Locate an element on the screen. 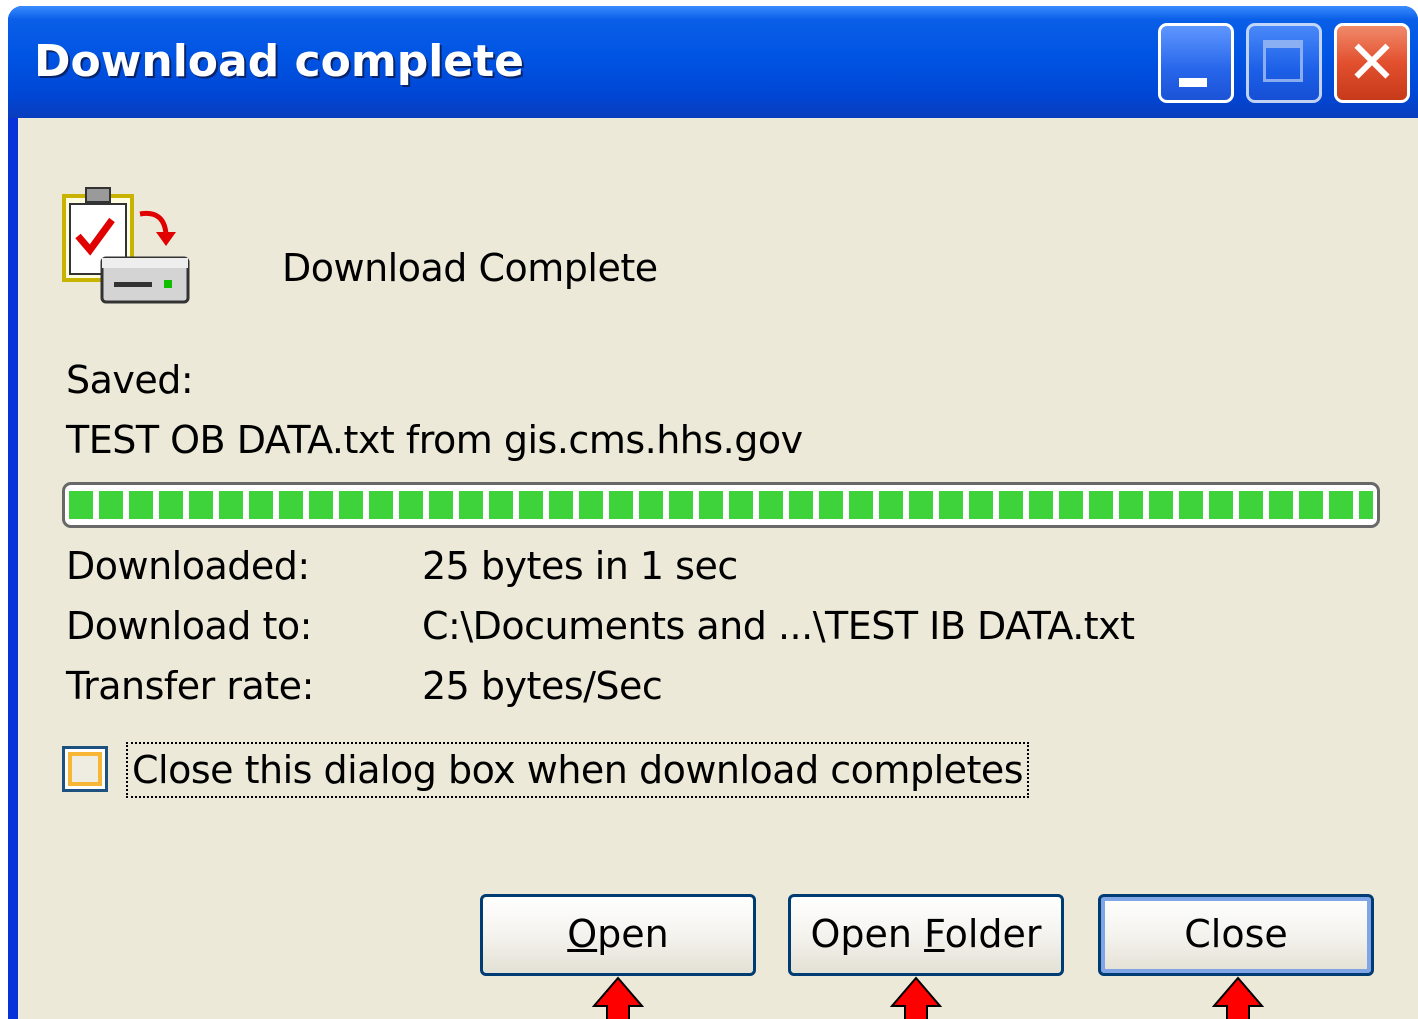 This screenshot has width=1418, height=1019. close-button: Close is located at coordinates (1236, 935).